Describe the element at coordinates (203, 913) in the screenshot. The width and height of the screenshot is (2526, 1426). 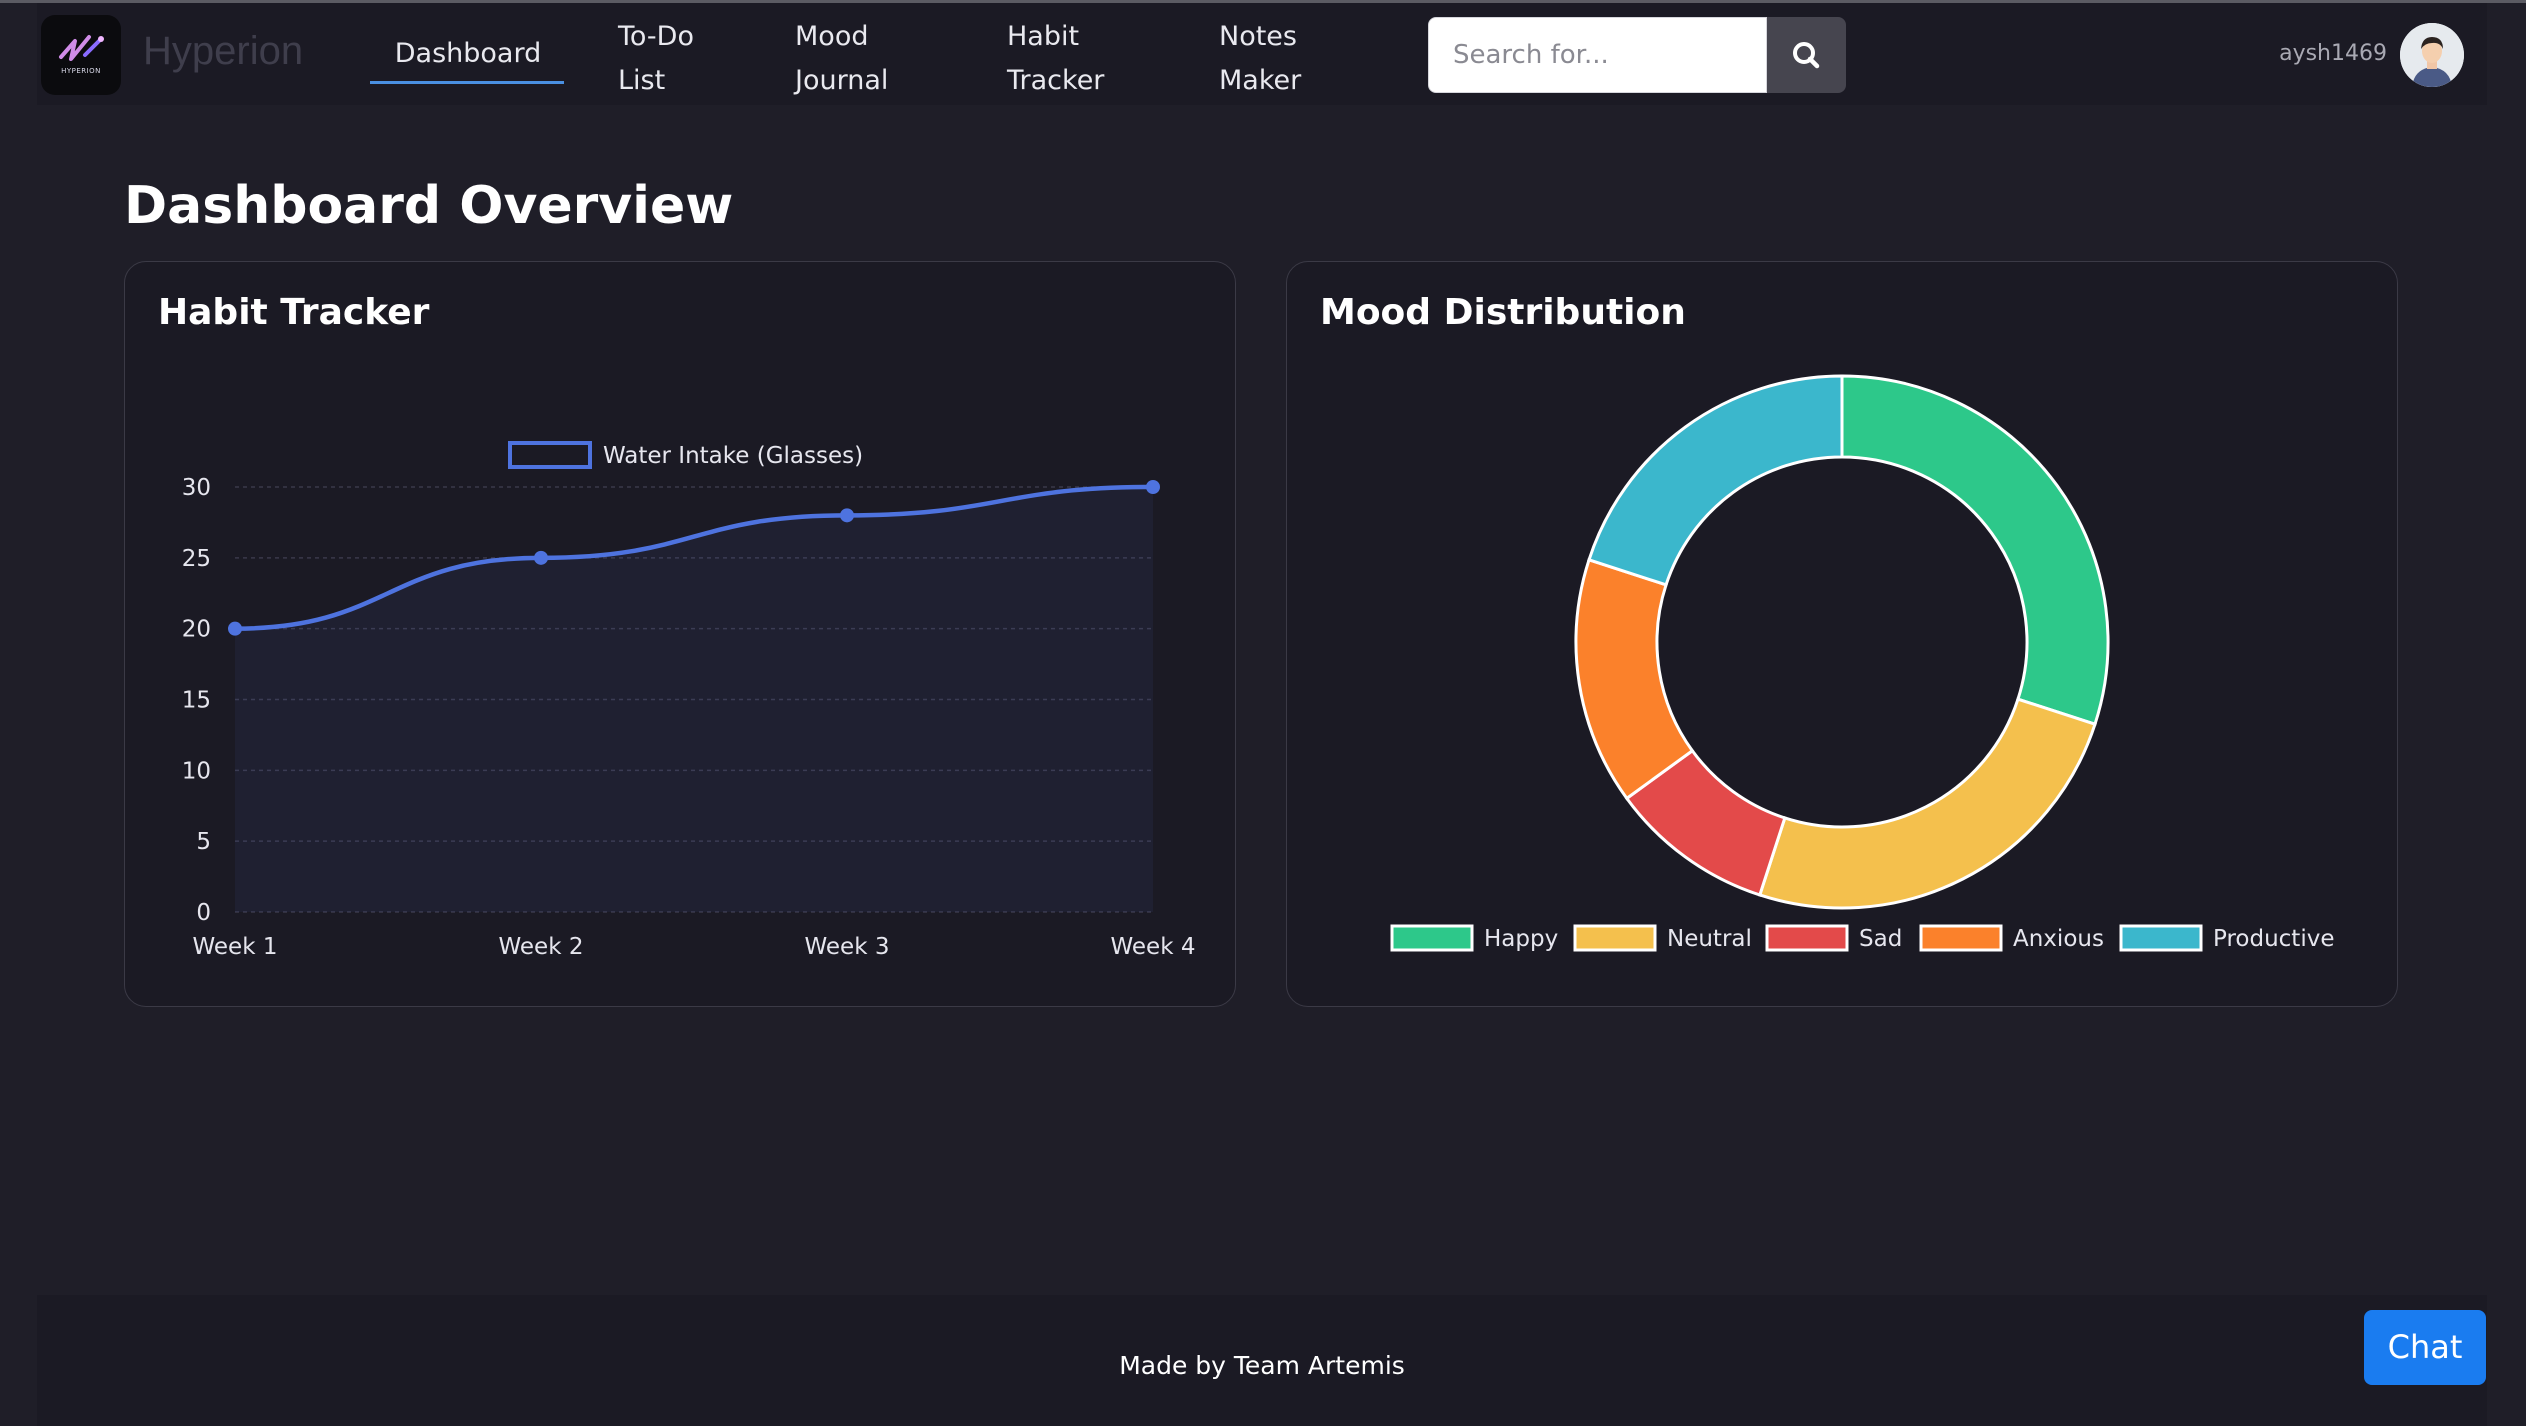
I see `y-tick-label: 0` at that location.